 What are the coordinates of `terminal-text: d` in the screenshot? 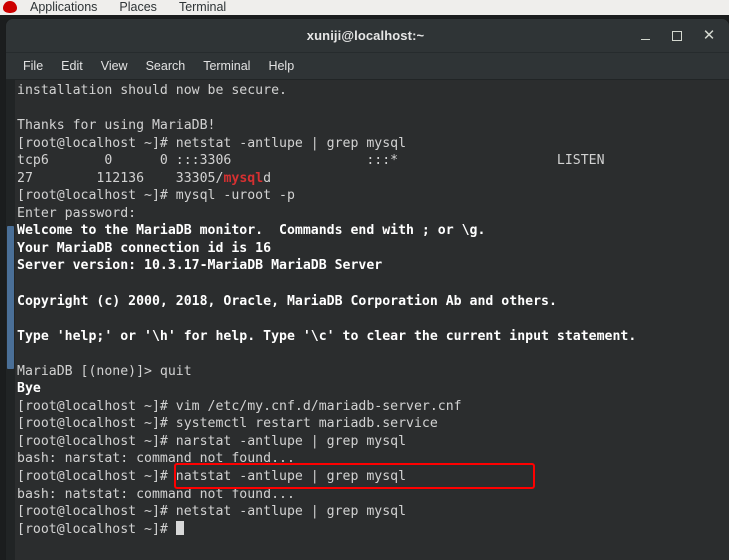 It's located at (267, 178).